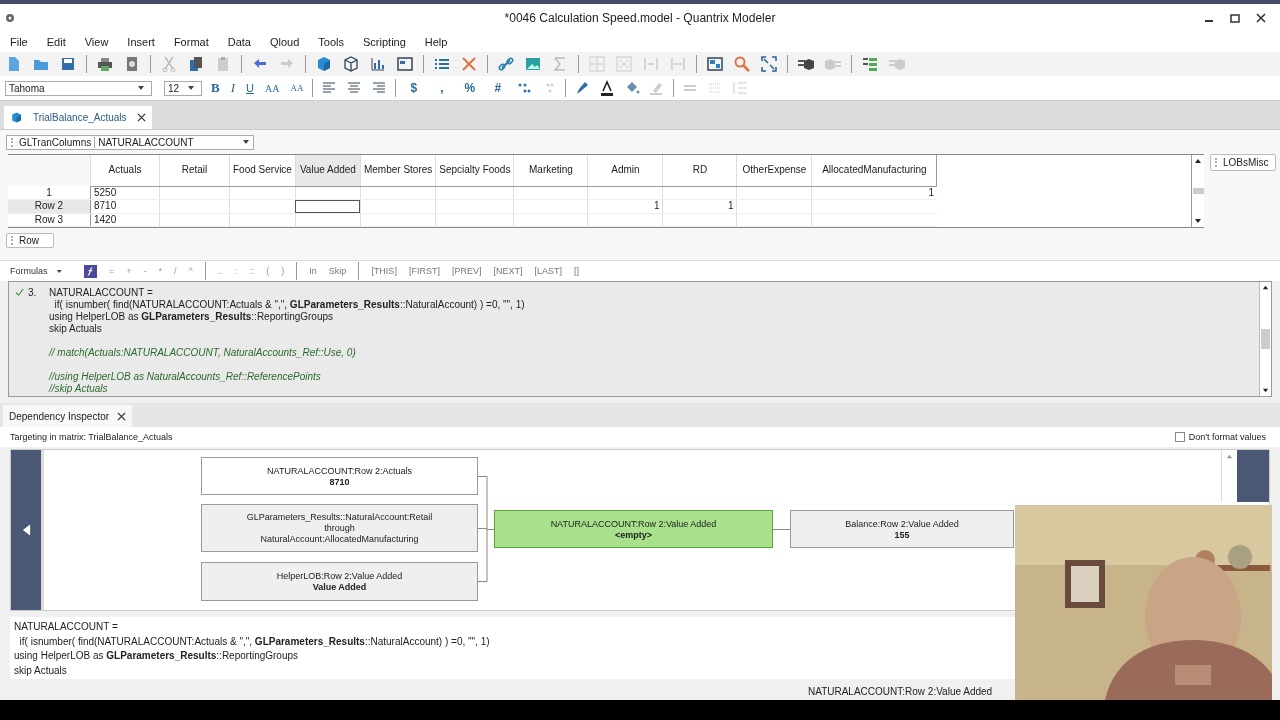 The height and width of the screenshot is (720, 1280). Describe the element at coordinates (335, 42) in the screenshot. I see `menu-item: Tools` at that location.